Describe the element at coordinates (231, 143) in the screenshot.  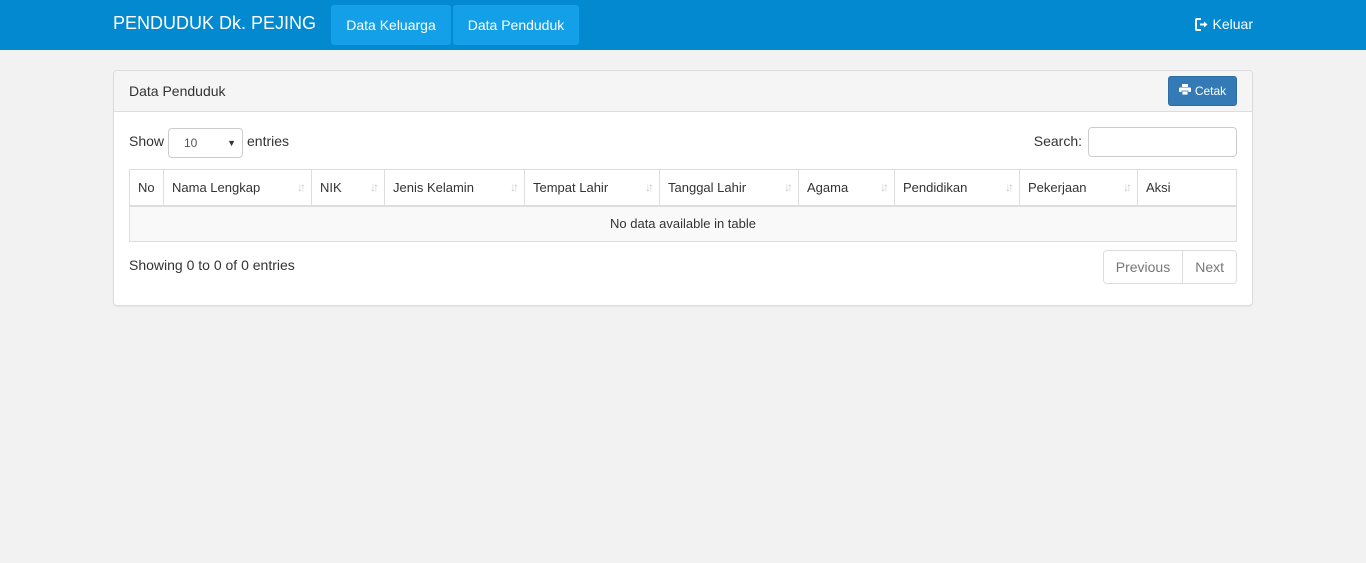
I see `caret-down-icon: ▼` at that location.